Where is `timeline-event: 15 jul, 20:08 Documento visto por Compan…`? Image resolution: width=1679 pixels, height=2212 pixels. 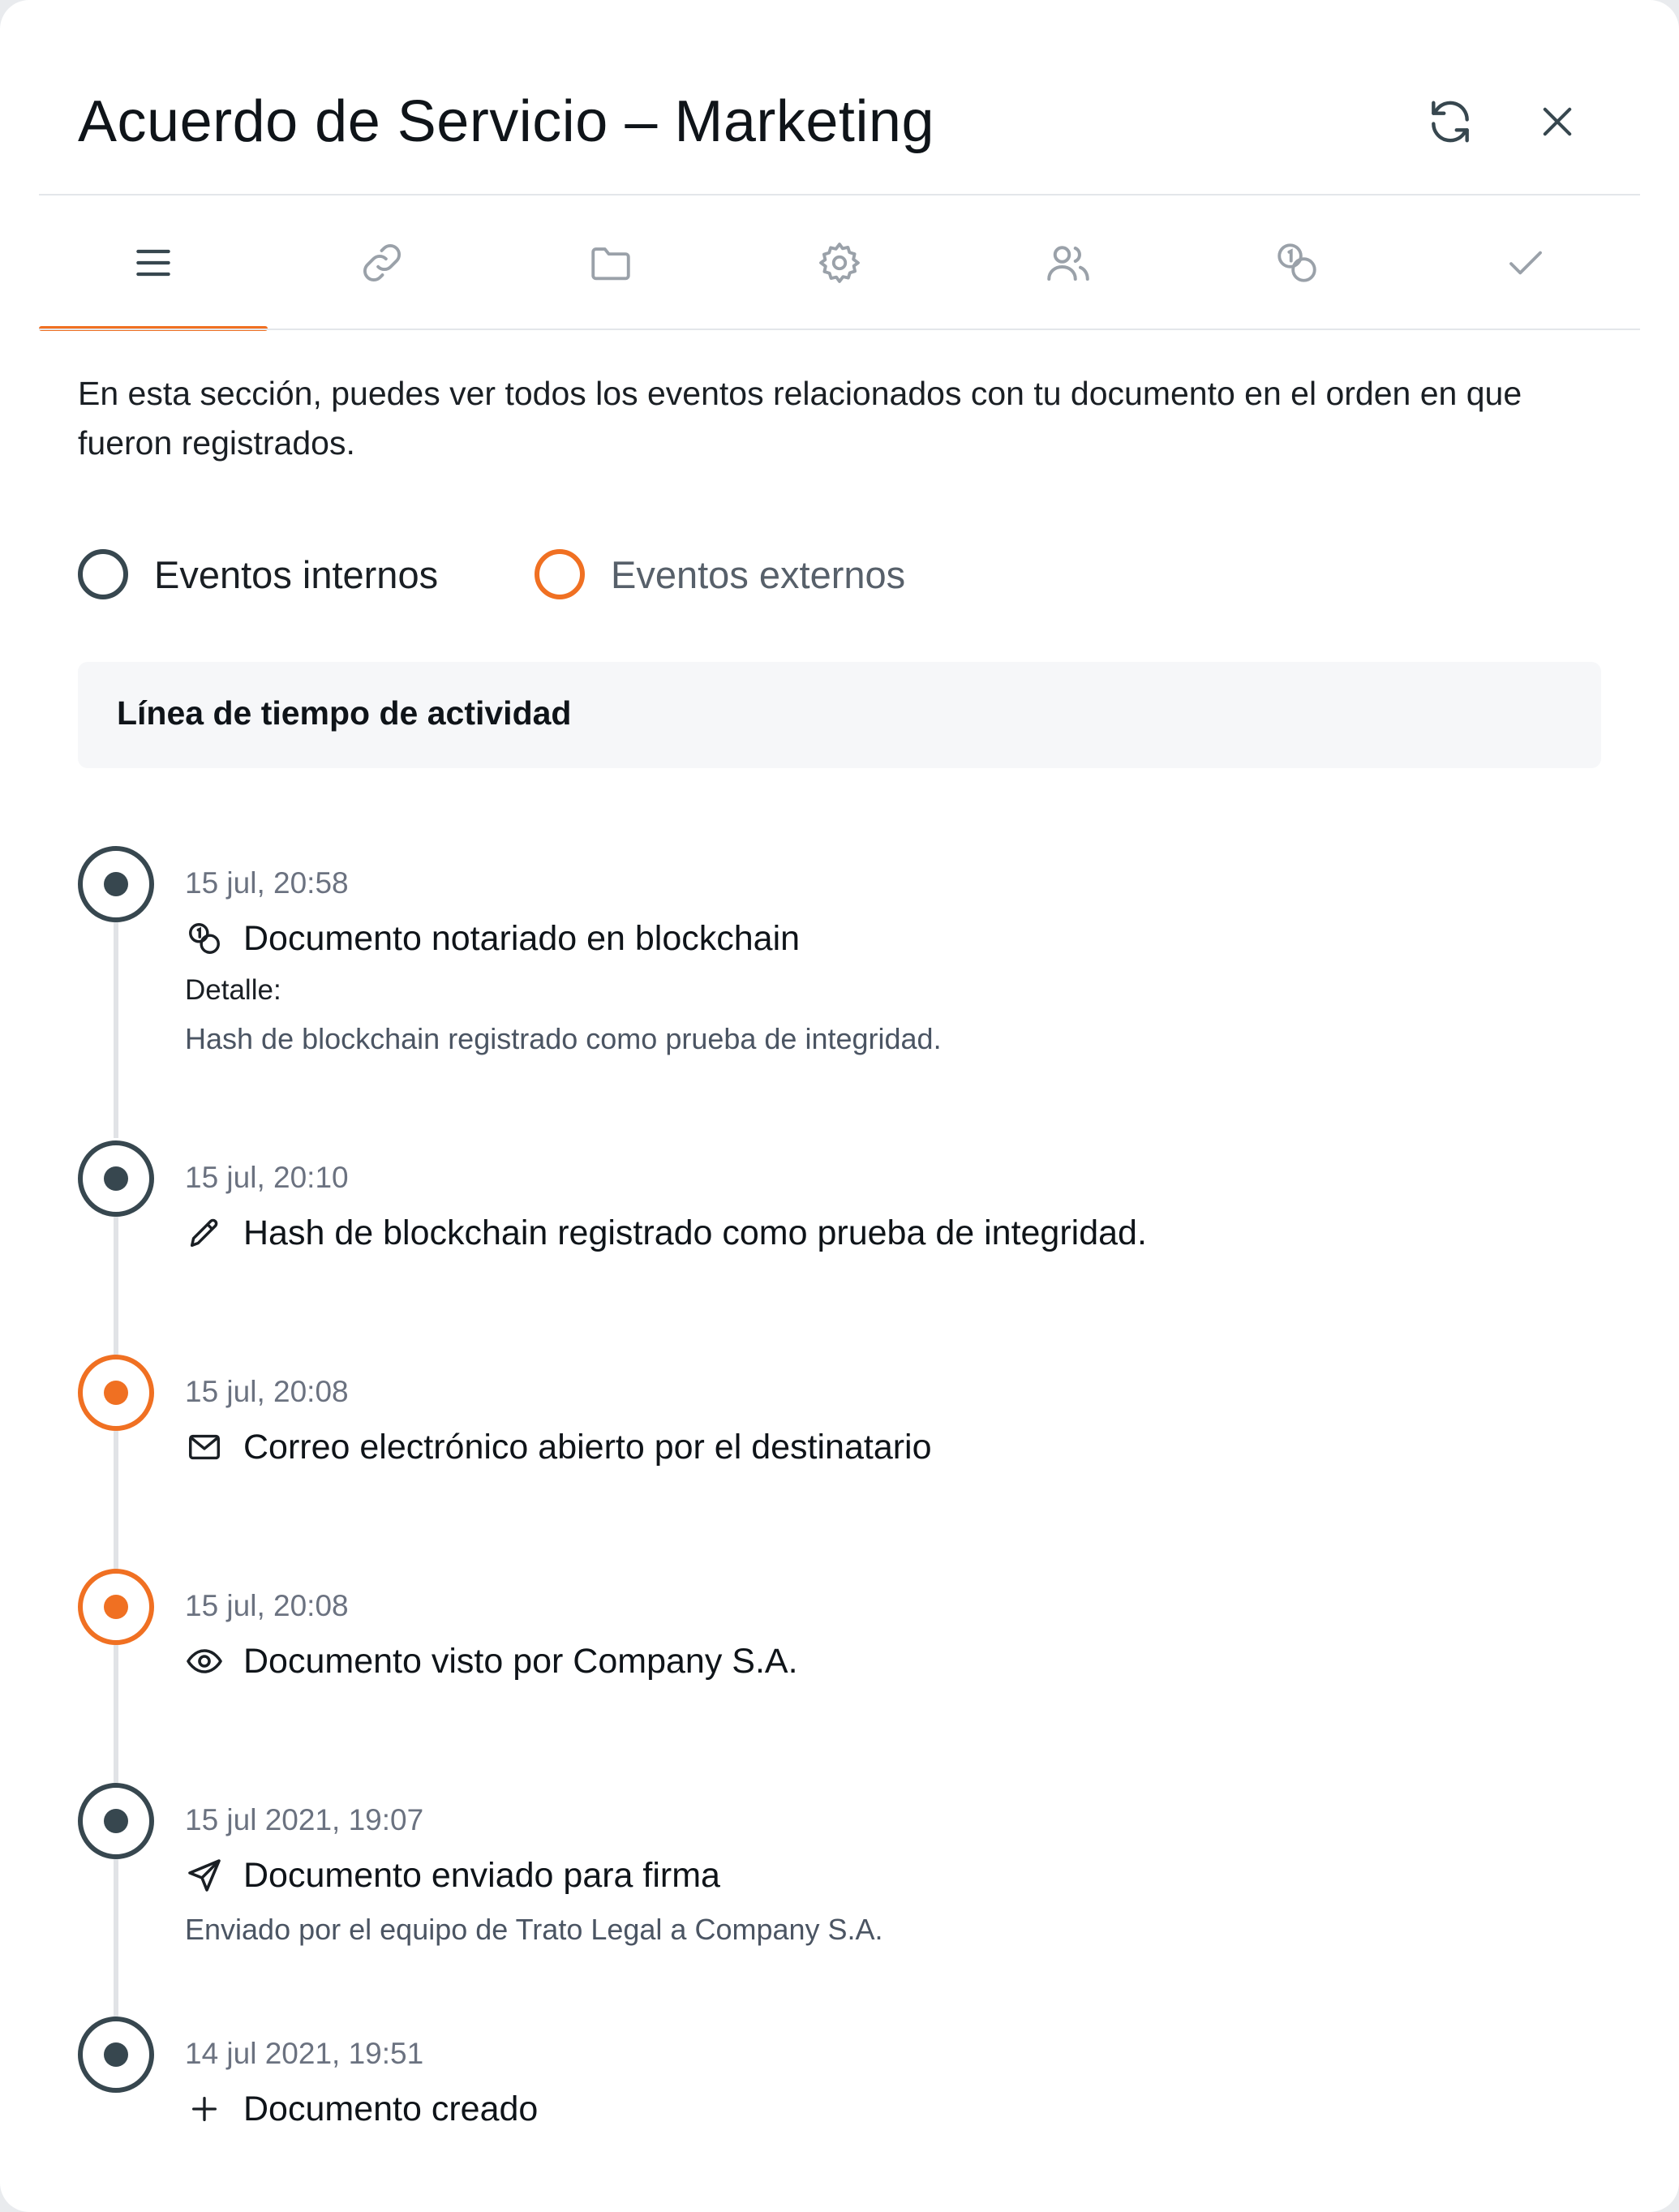
timeline-event: 15 jul, 20:08 Documento visto por Compan… is located at coordinates (840, 1694).